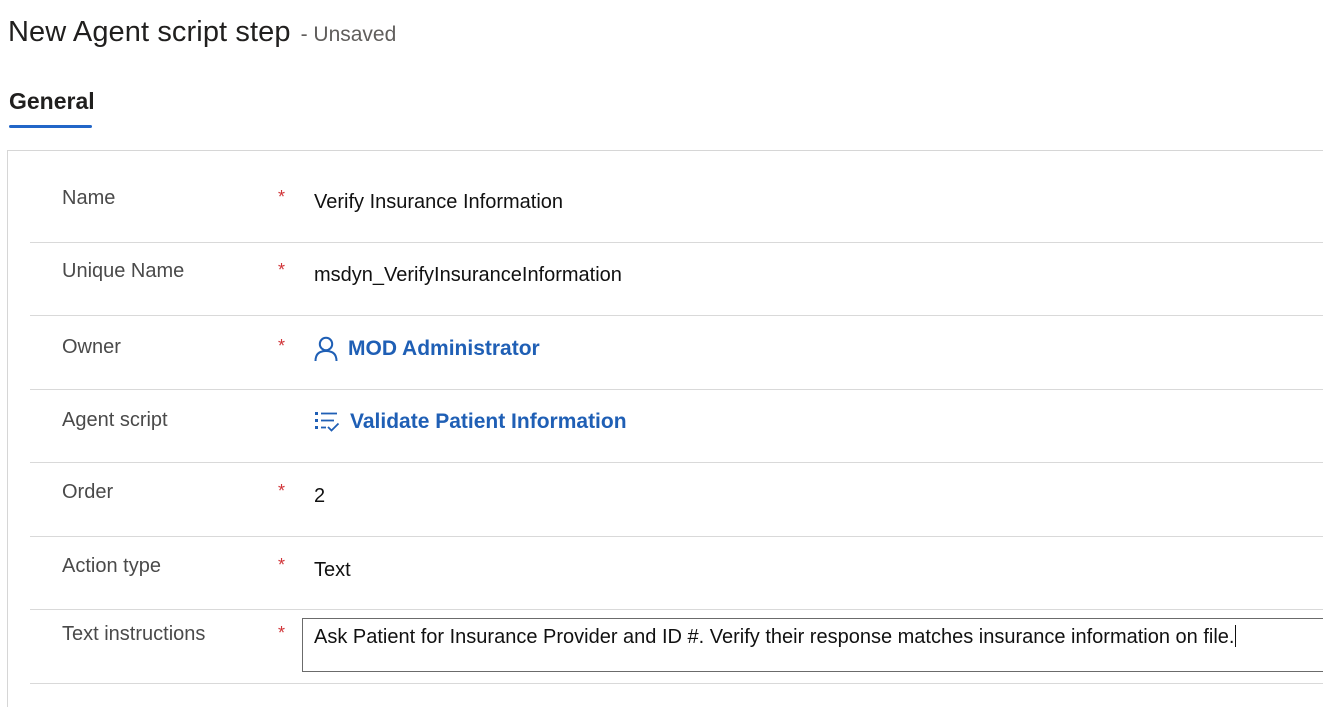  I want to click on name-input: Verify Insurance Information, so click(438, 202).